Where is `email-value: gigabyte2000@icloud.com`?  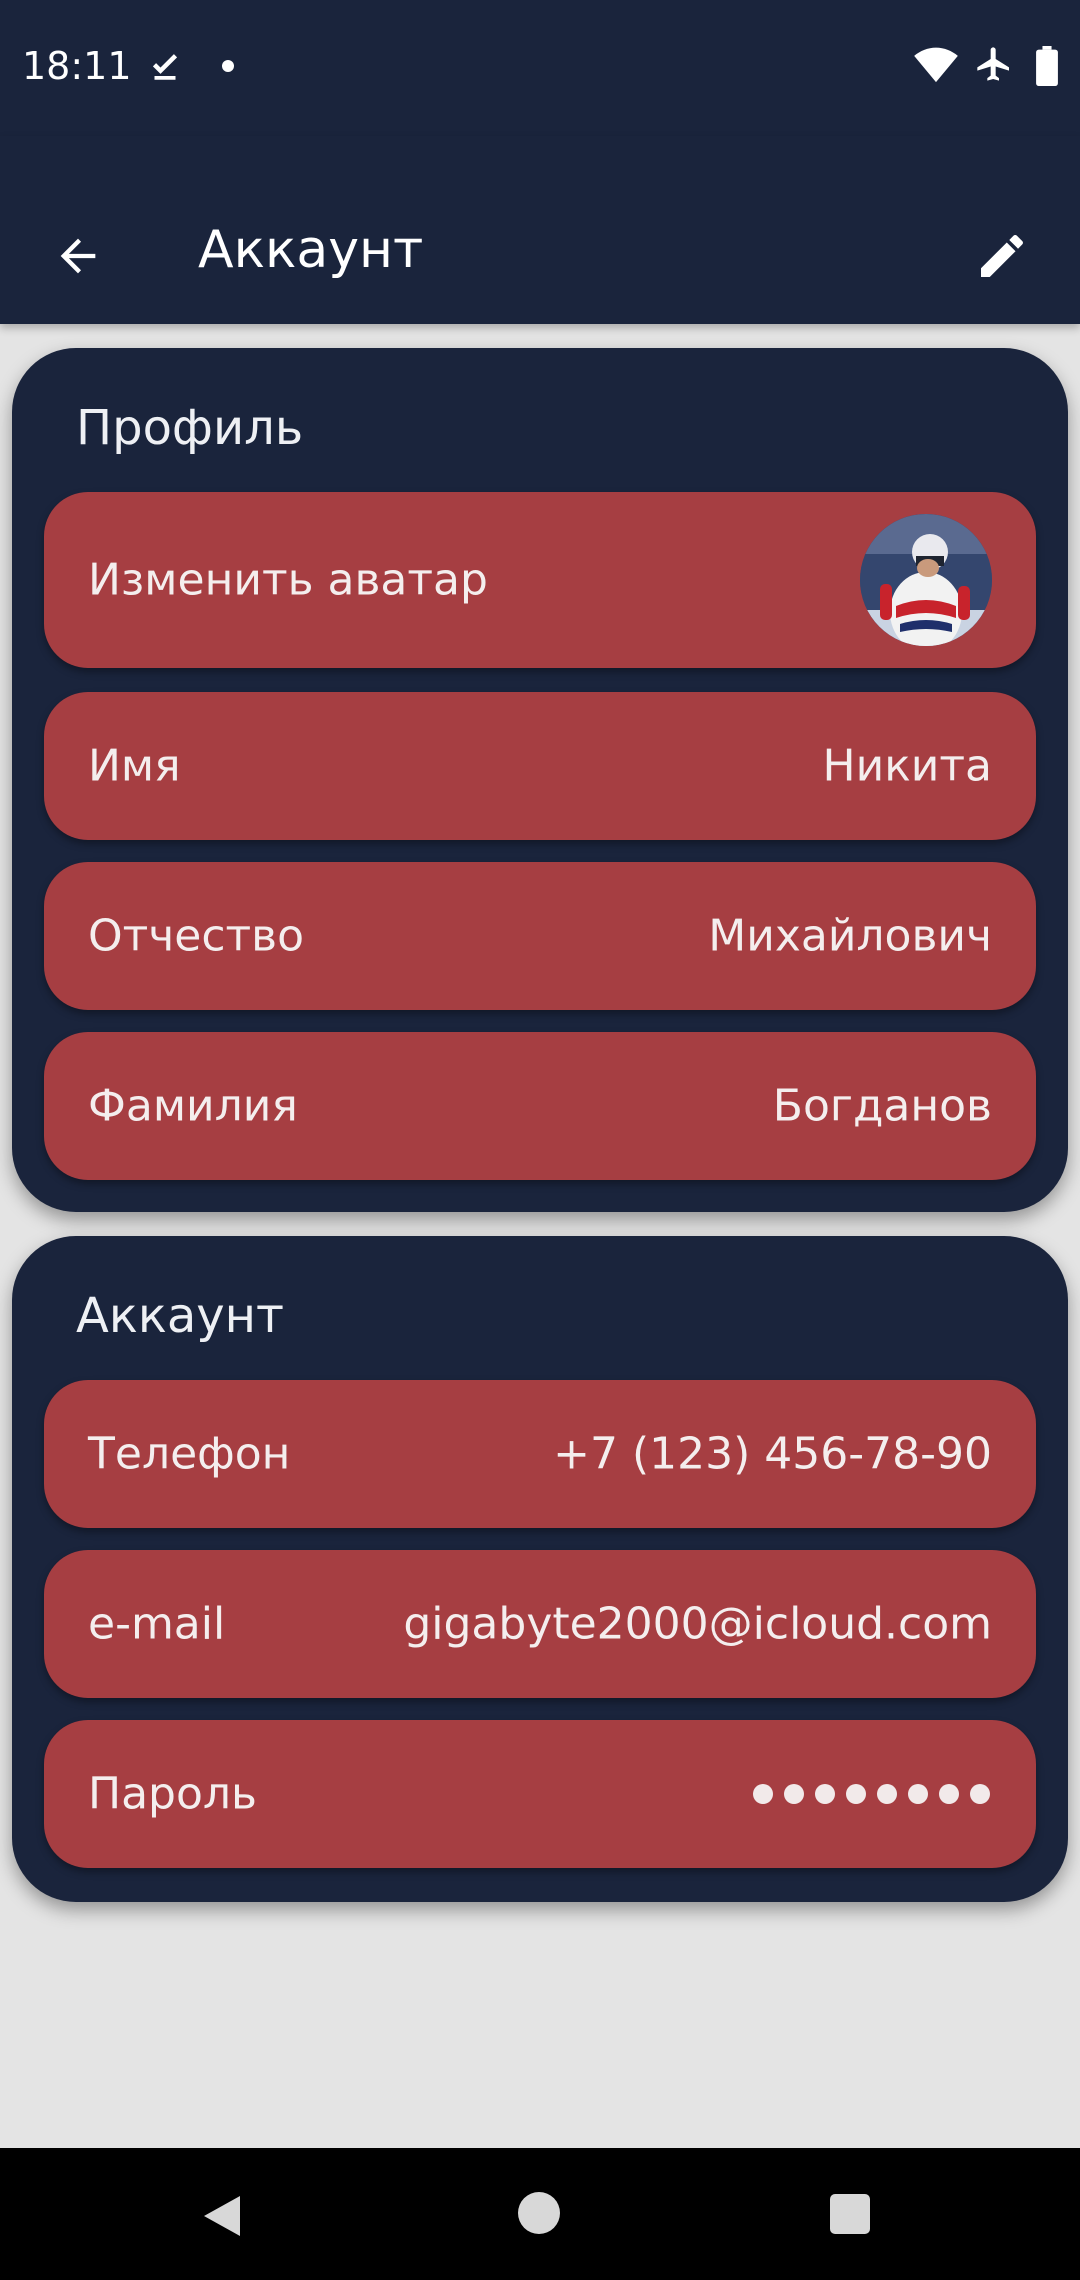
email-value: gigabyte2000@icloud.com is located at coordinates (697, 1624).